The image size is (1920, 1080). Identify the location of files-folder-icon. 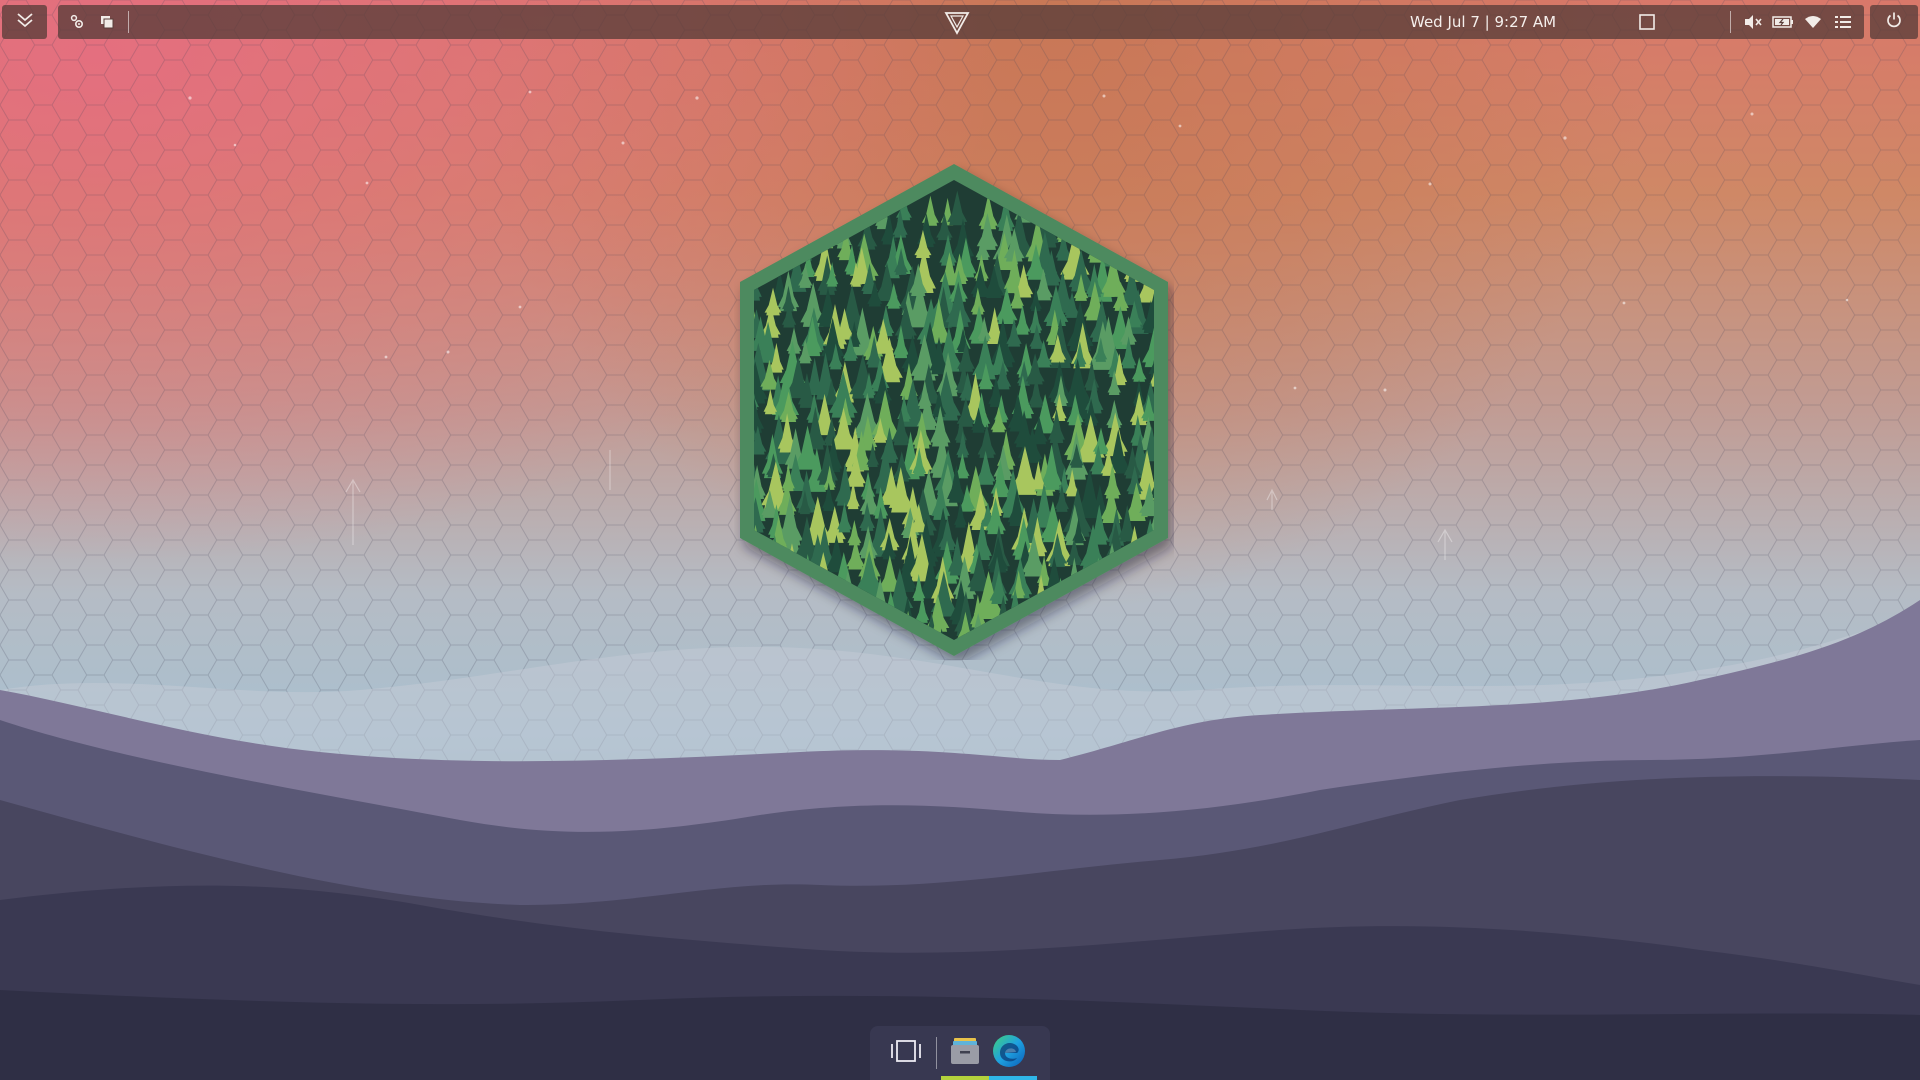
(965, 1053).